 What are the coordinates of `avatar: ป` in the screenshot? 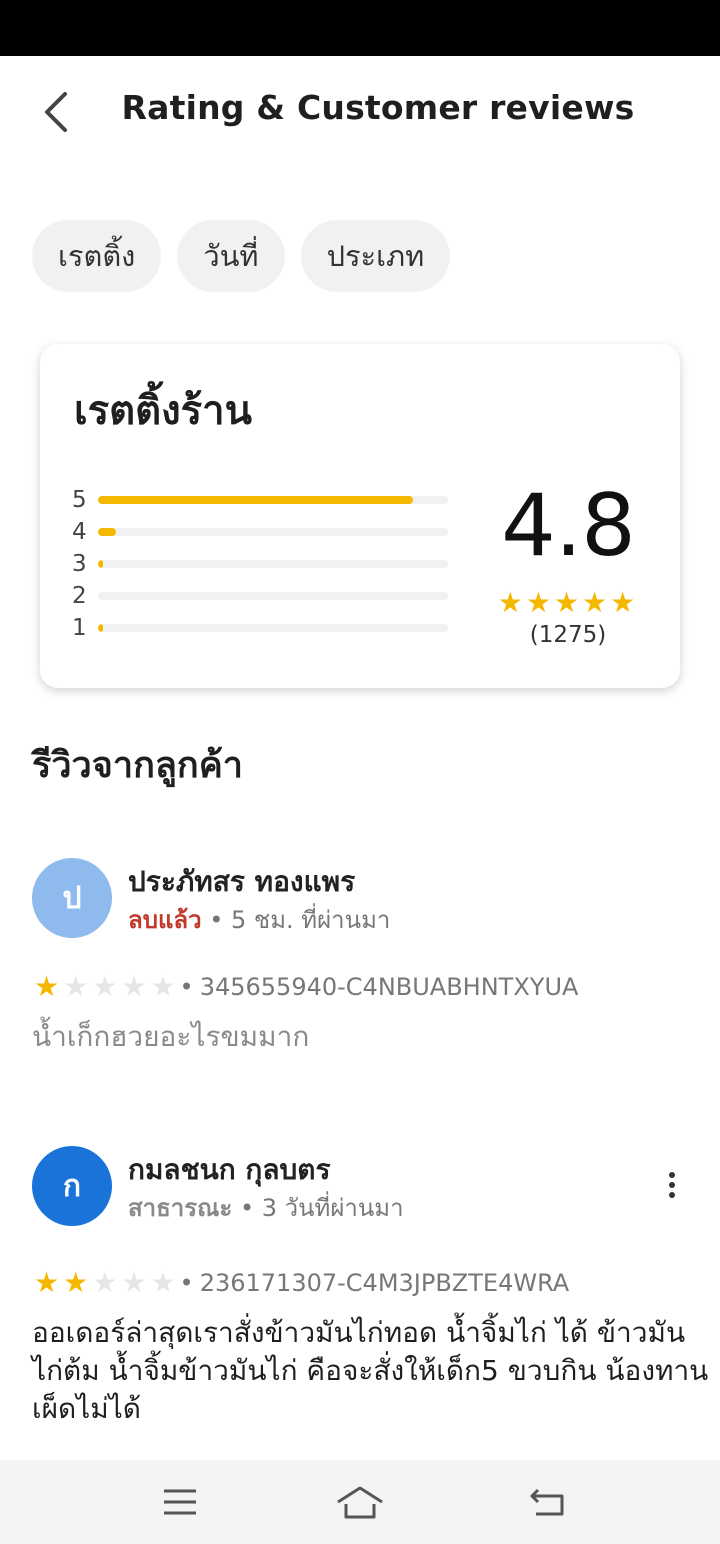 It's located at (72, 898).